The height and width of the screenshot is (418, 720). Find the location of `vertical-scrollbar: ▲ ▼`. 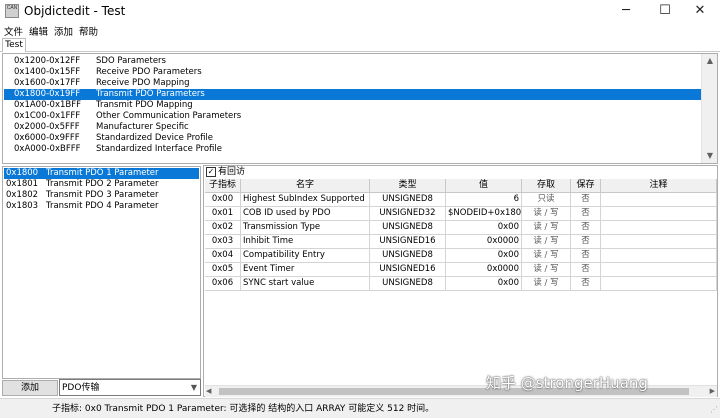

vertical-scrollbar: ▲ ▼ is located at coordinates (709, 108).